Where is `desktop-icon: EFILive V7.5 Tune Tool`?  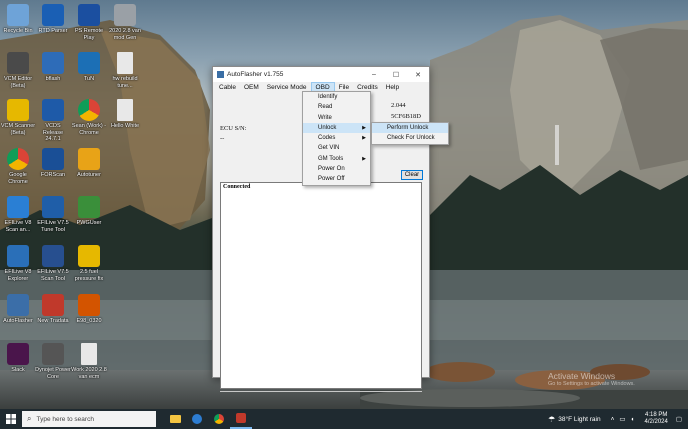 desktop-icon: EFILive V7.5 Tune Tool is located at coordinates (53, 214).